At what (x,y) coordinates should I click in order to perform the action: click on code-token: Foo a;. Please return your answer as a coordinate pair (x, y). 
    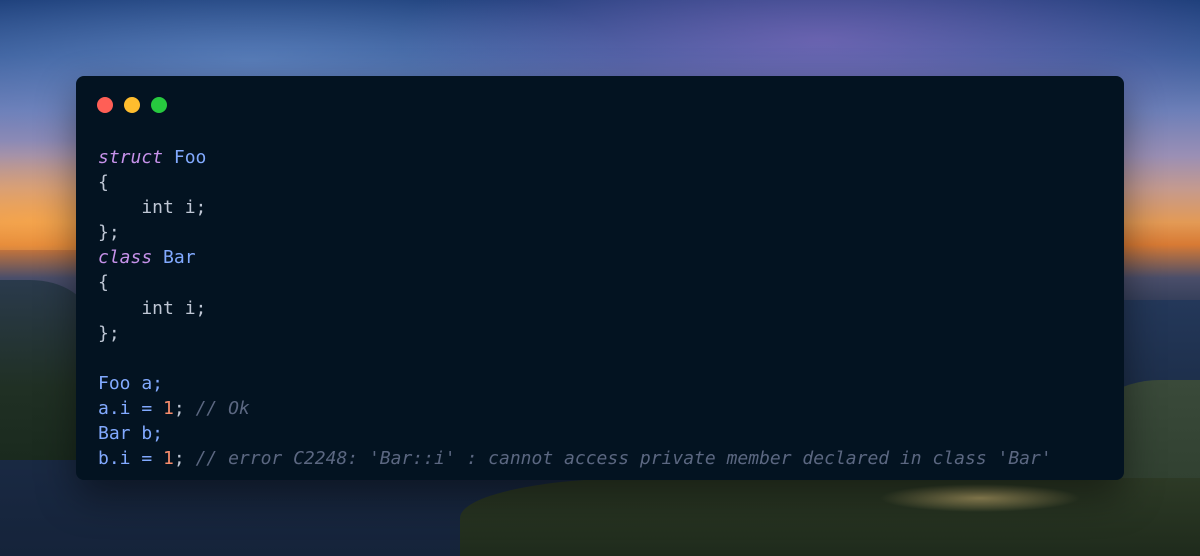
    Looking at the image, I should click on (131, 383).